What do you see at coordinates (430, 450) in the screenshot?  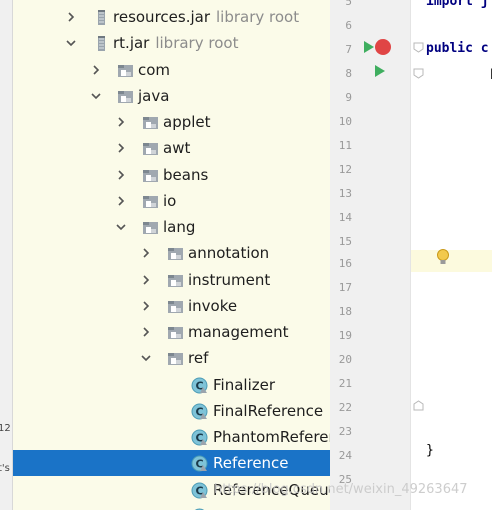 I see `code-line-24: }` at bounding box center [430, 450].